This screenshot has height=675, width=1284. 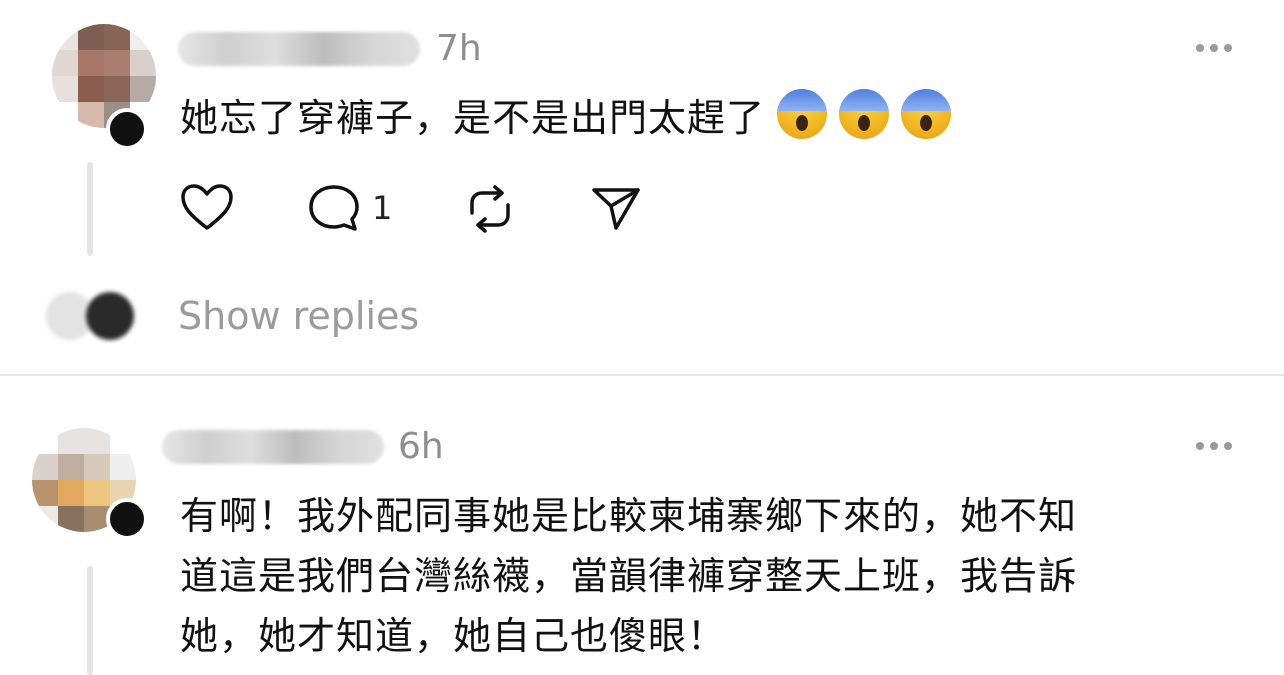 What do you see at coordinates (334, 208) in the screenshot?
I see `comment-bubble-icon` at bounding box center [334, 208].